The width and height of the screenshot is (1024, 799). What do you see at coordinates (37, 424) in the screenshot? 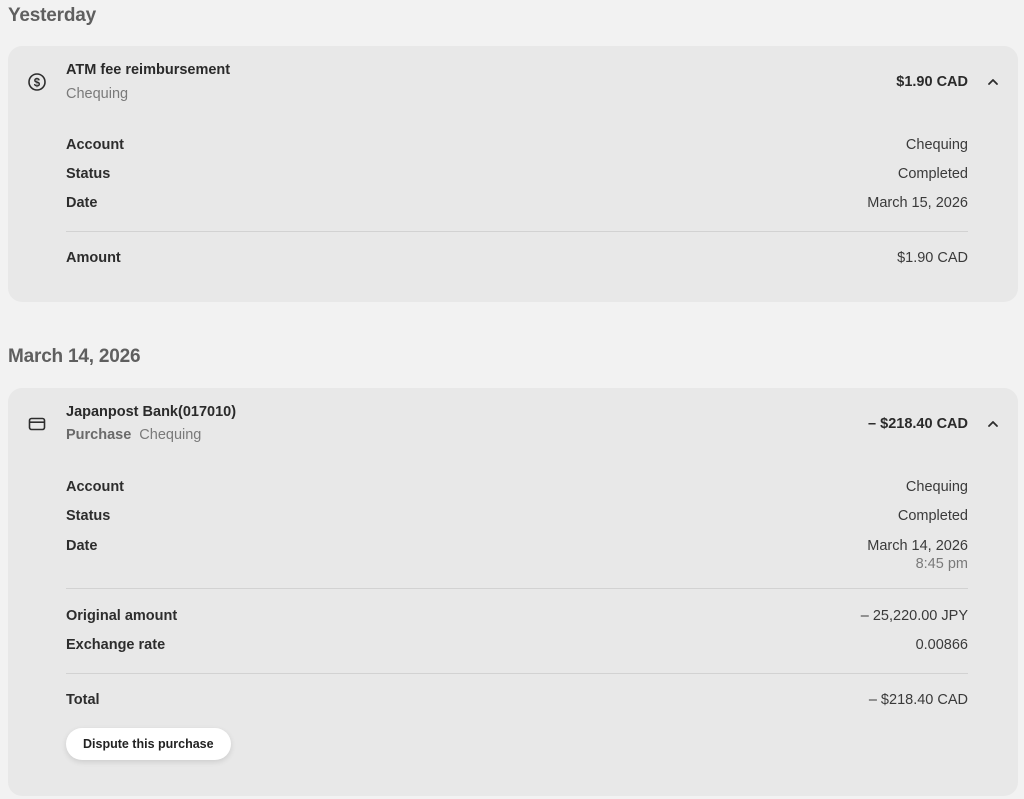
I see `credit-card-icon` at bounding box center [37, 424].